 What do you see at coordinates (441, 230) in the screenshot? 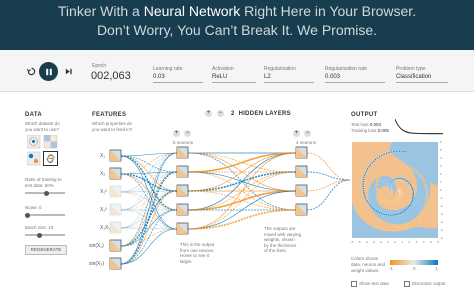
I see `y-axis-tick: -5` at bounding box center [441, 230].